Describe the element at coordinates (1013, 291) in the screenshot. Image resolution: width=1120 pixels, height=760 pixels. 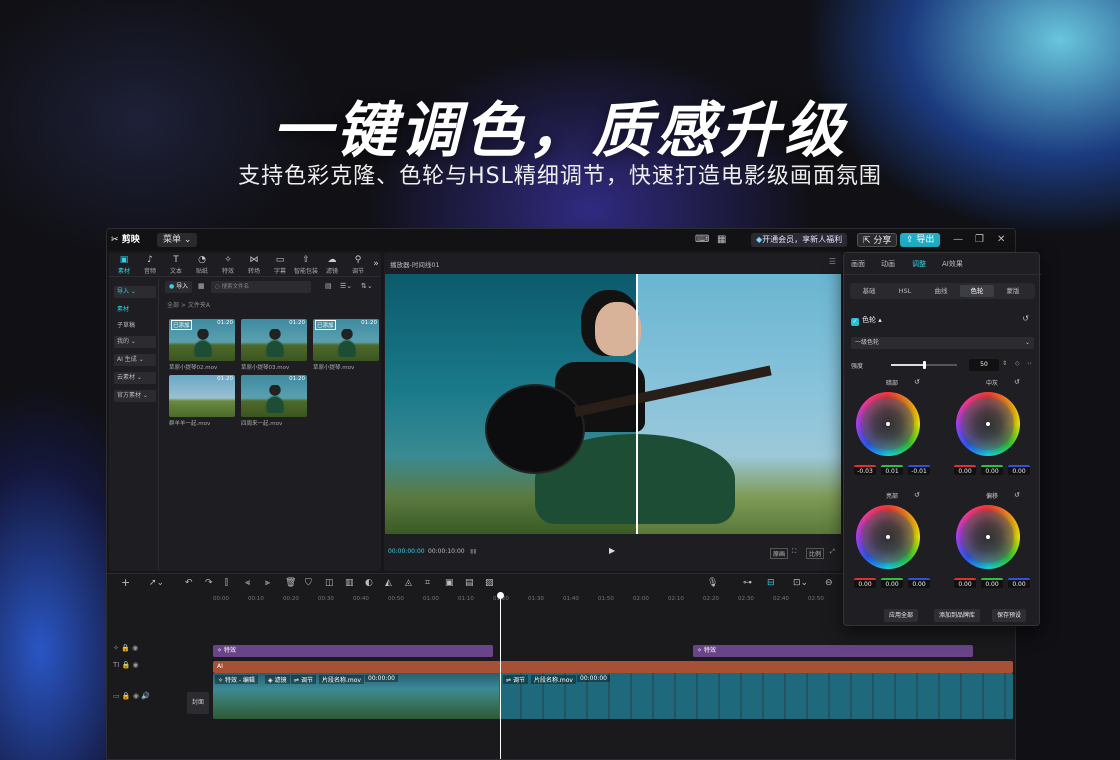
I see `subtab-mask: 蒙版` at that location.